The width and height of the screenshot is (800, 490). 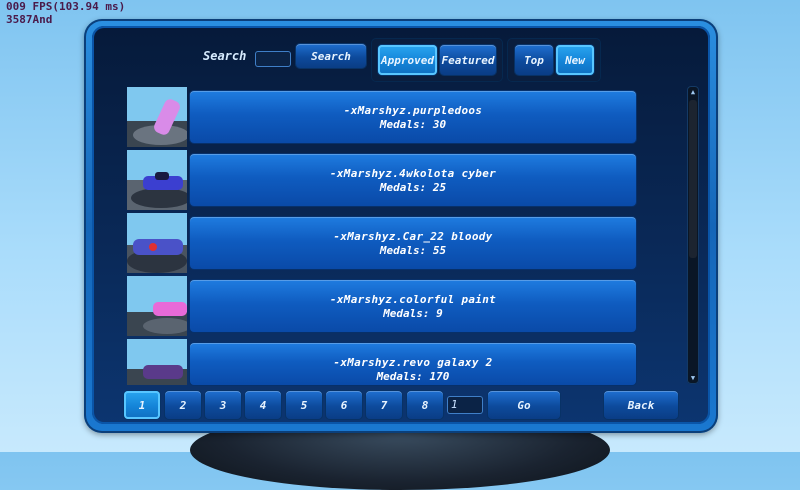 I want to click on item-title: -xMarshyz.revo galaxy 2, so click(x=413, y=362).